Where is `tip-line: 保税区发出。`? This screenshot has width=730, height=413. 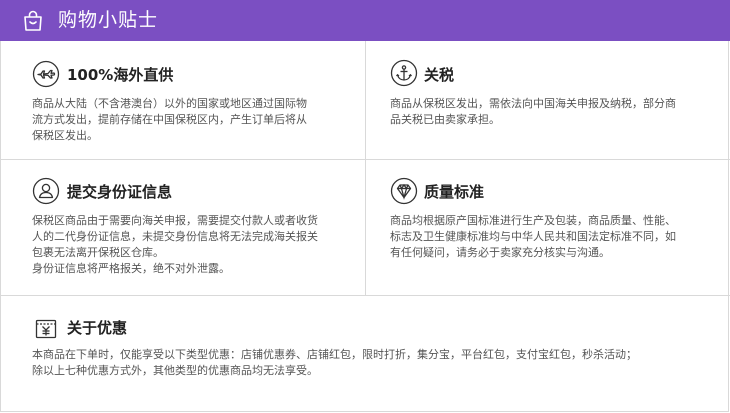
tip-line: 保税区发出。 is located at coordinates (65, 135).